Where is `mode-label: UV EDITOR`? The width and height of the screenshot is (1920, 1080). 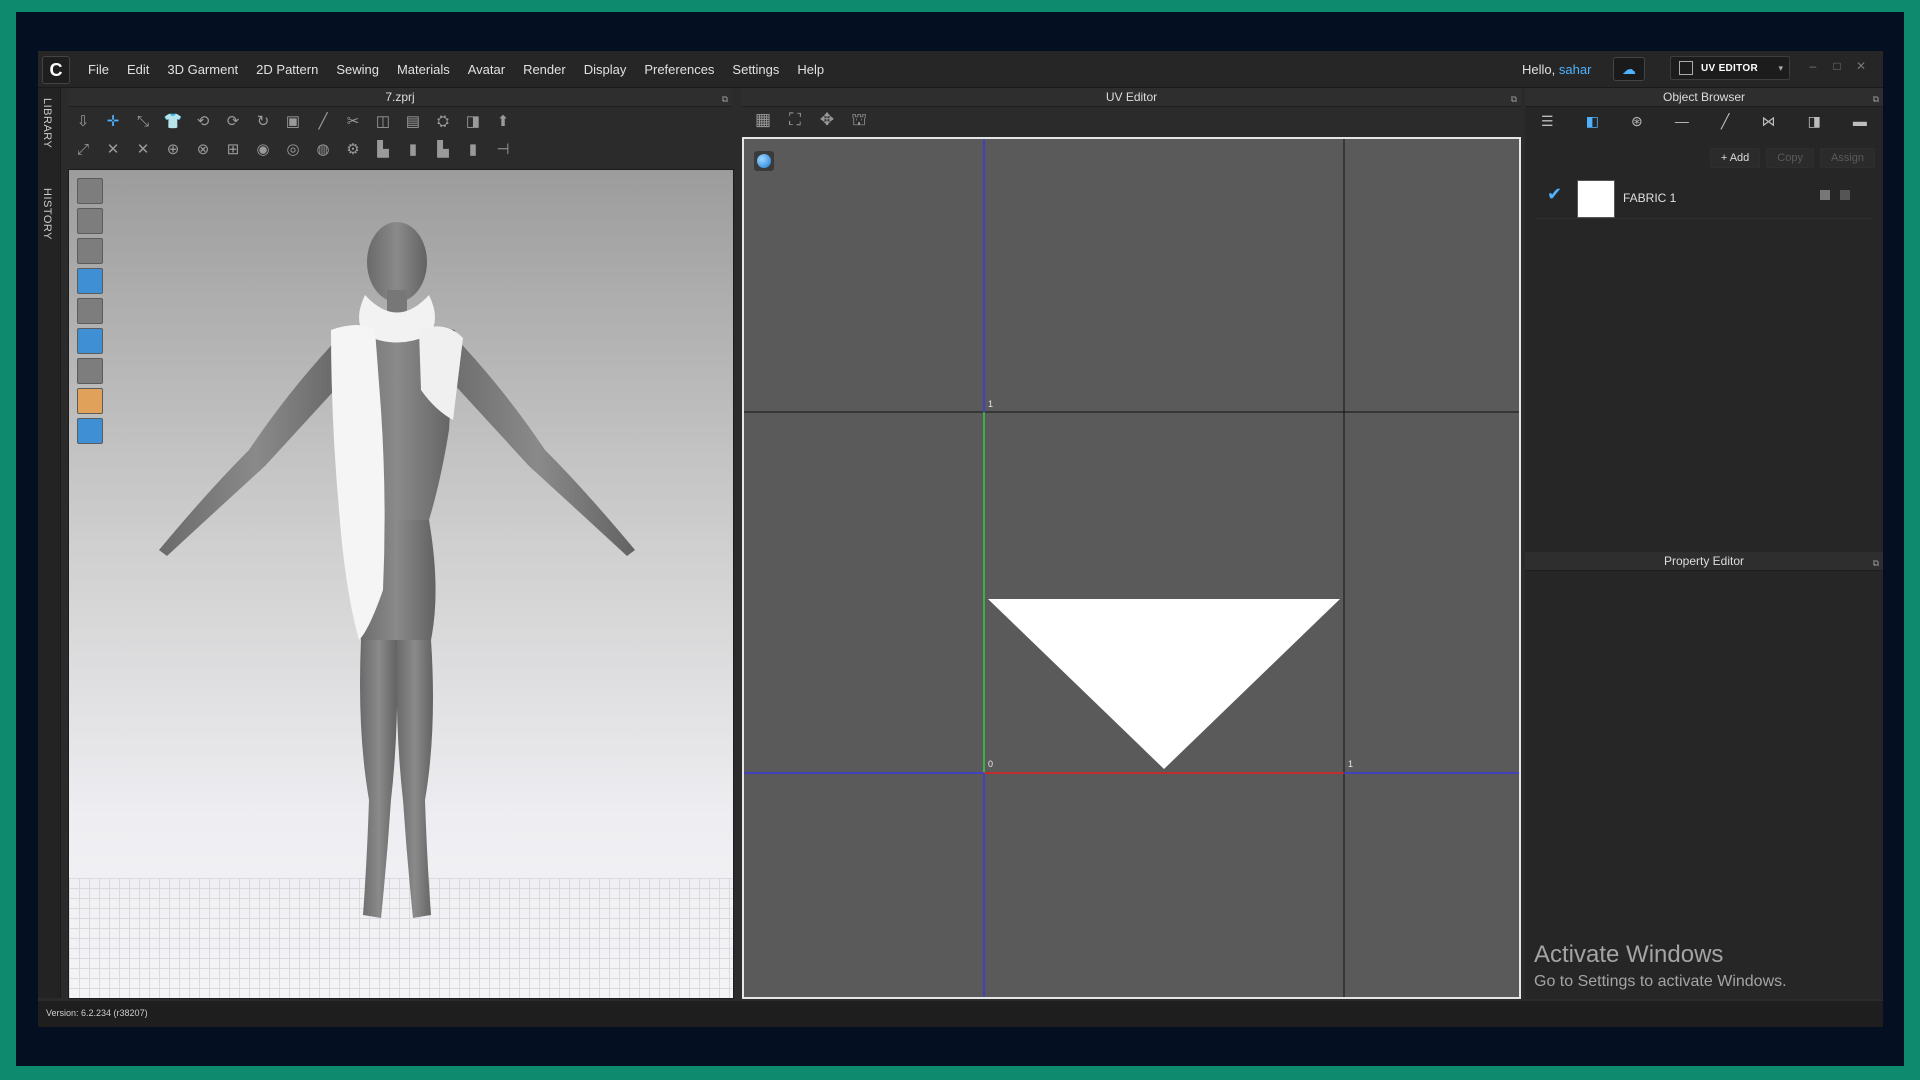
mode-label: UV EDITOR is located at coordinates (1729, 68).